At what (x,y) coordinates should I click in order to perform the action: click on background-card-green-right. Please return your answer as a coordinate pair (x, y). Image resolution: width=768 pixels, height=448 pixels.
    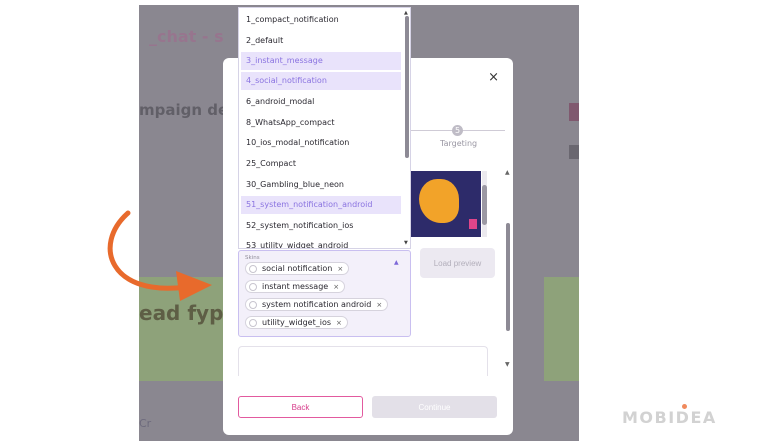
    Looking at the image, I should click on (561, 329).